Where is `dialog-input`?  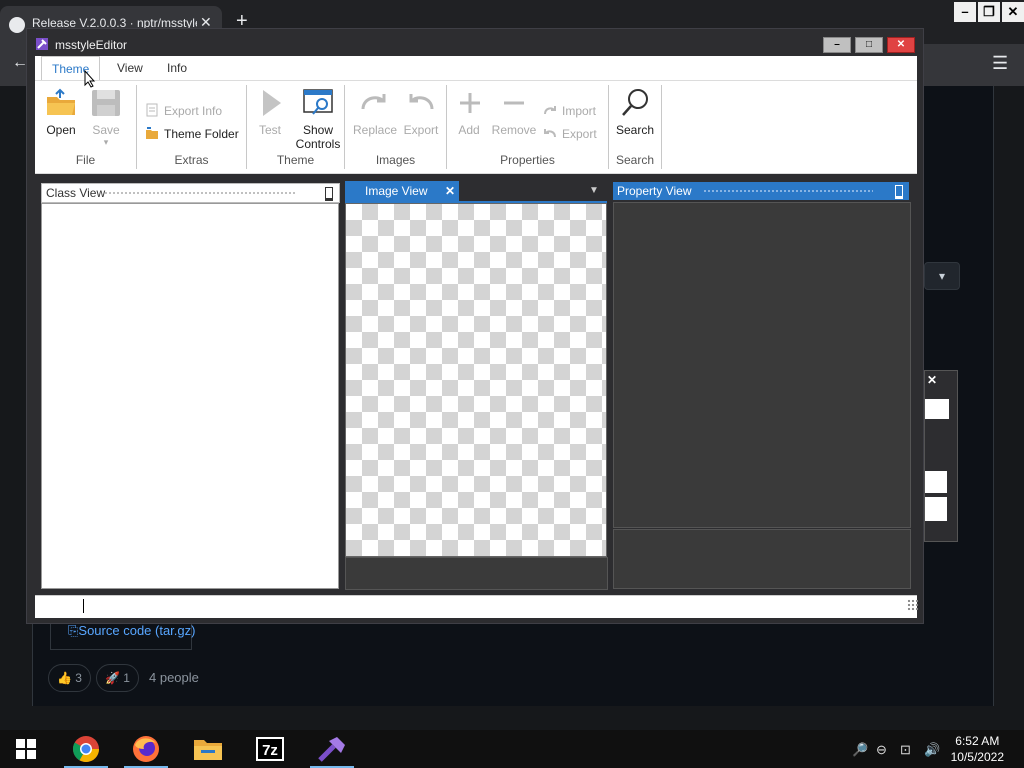
dialog-input is located at coordinates (937, 409).